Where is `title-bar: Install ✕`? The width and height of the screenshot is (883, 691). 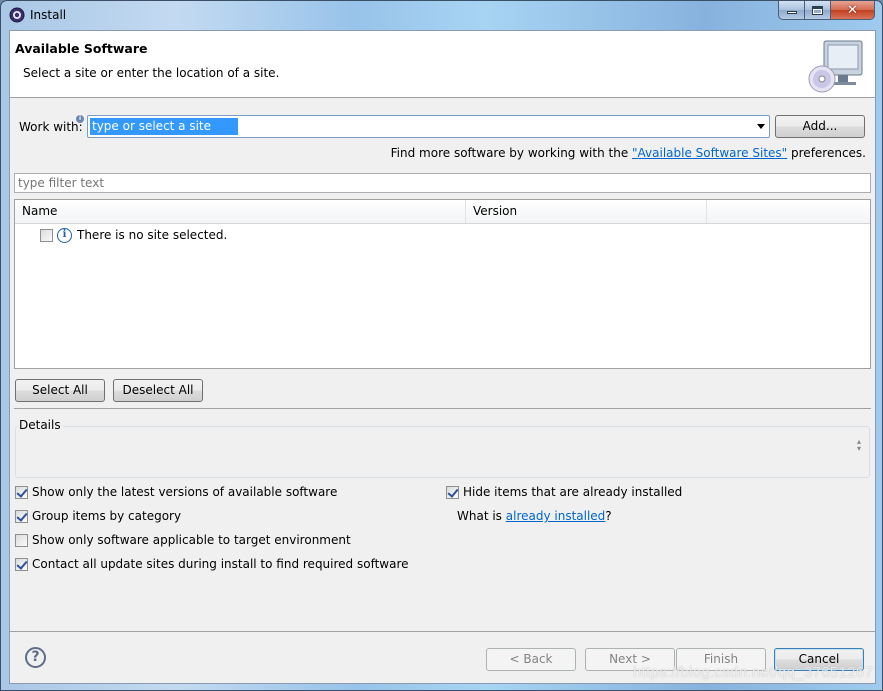 title-bar: Install ✕ is located at coordinates (441, 15).